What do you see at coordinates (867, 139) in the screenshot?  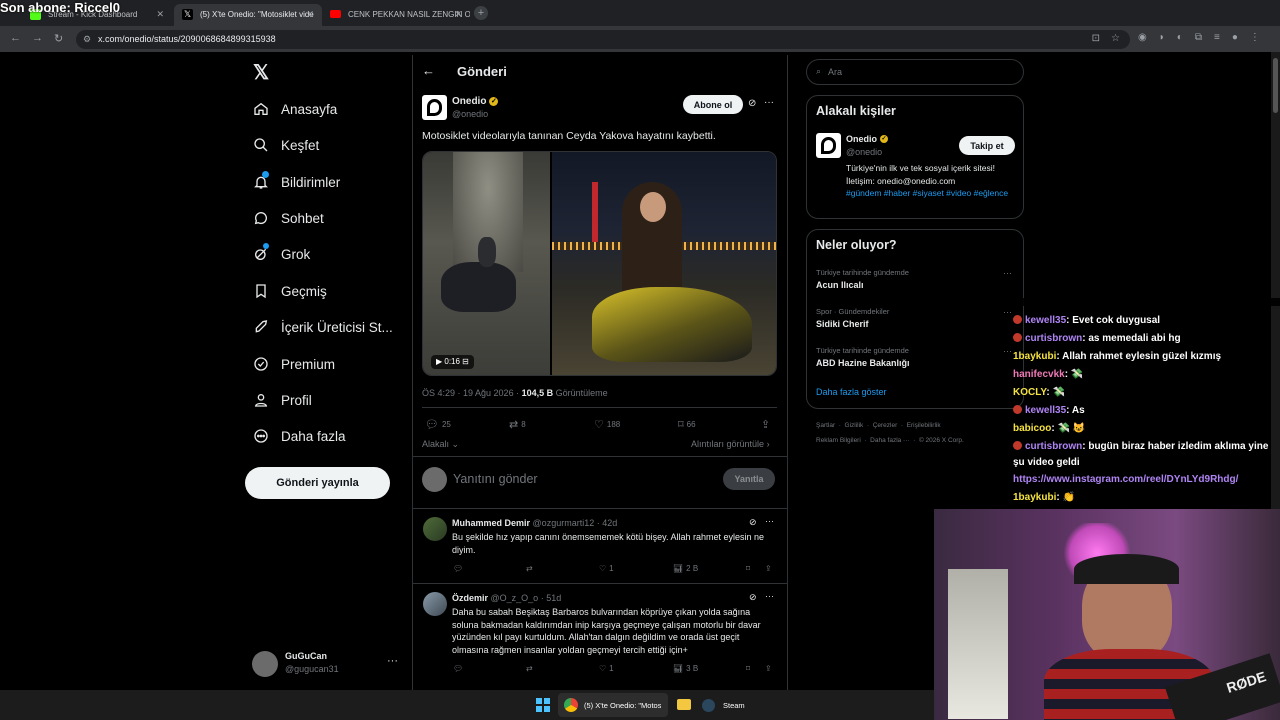 I see `person-name: Onedio ✓` at bounding box center [867, 139].